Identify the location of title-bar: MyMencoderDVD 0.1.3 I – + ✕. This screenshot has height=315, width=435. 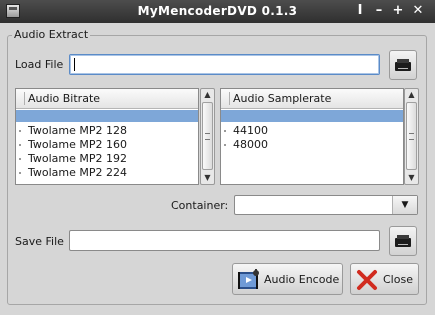
(217, 11).